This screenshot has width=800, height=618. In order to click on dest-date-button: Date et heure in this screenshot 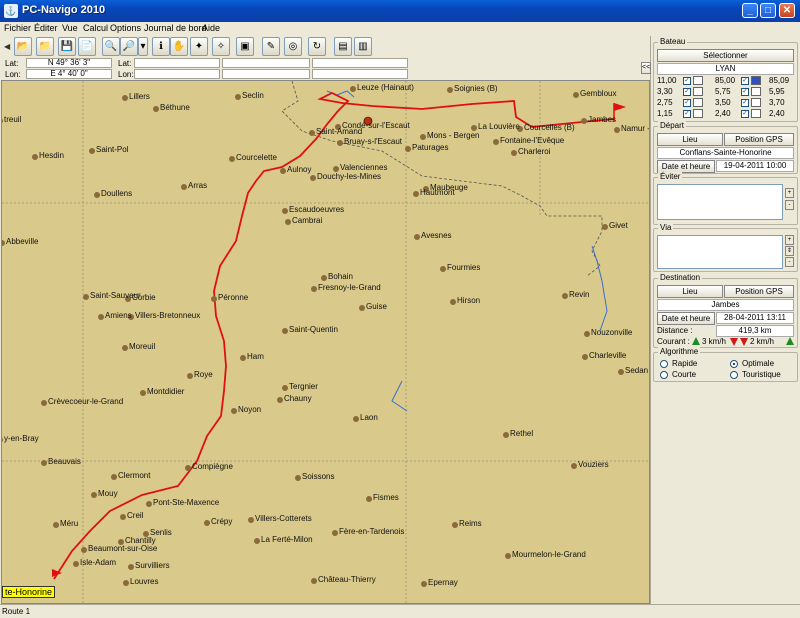, I will do `click(686, 318)`.